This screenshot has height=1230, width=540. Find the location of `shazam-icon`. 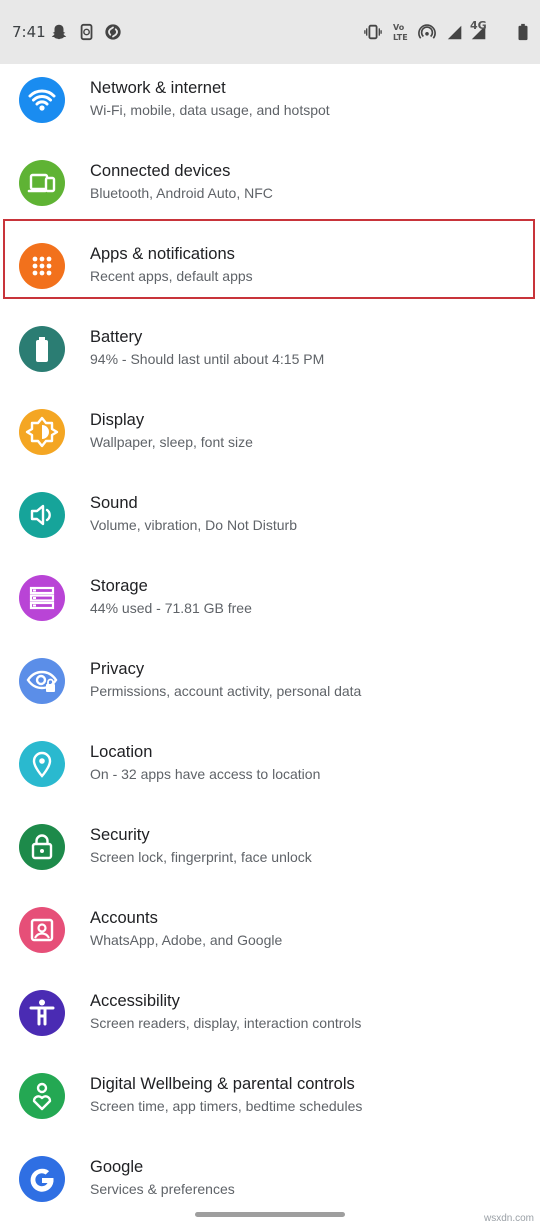

shazam-icon is located at coordinates (113, 32).